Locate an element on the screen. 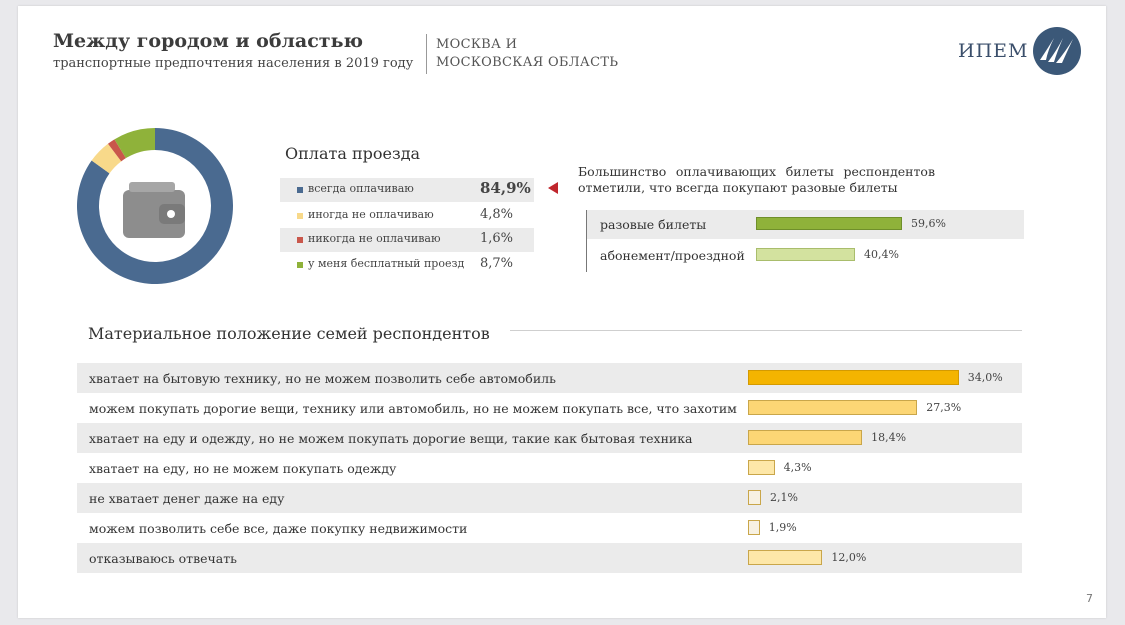 This screenshot has height=625, width=1125. family-row: не хватает денег даже на еду 2,1% is located at coordinates (549, 498).